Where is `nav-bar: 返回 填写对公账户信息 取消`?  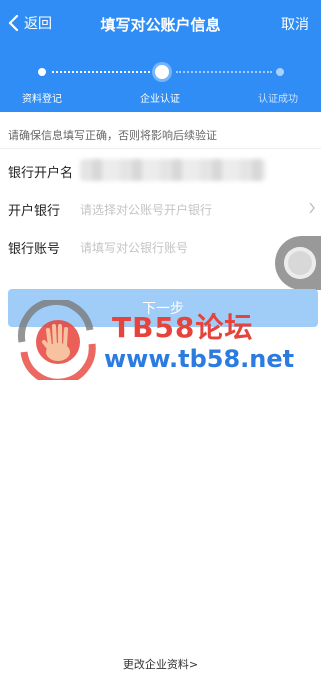 nav-bar: 返回 填写对公账户信息 取消 is located at coordinates (160, 24).